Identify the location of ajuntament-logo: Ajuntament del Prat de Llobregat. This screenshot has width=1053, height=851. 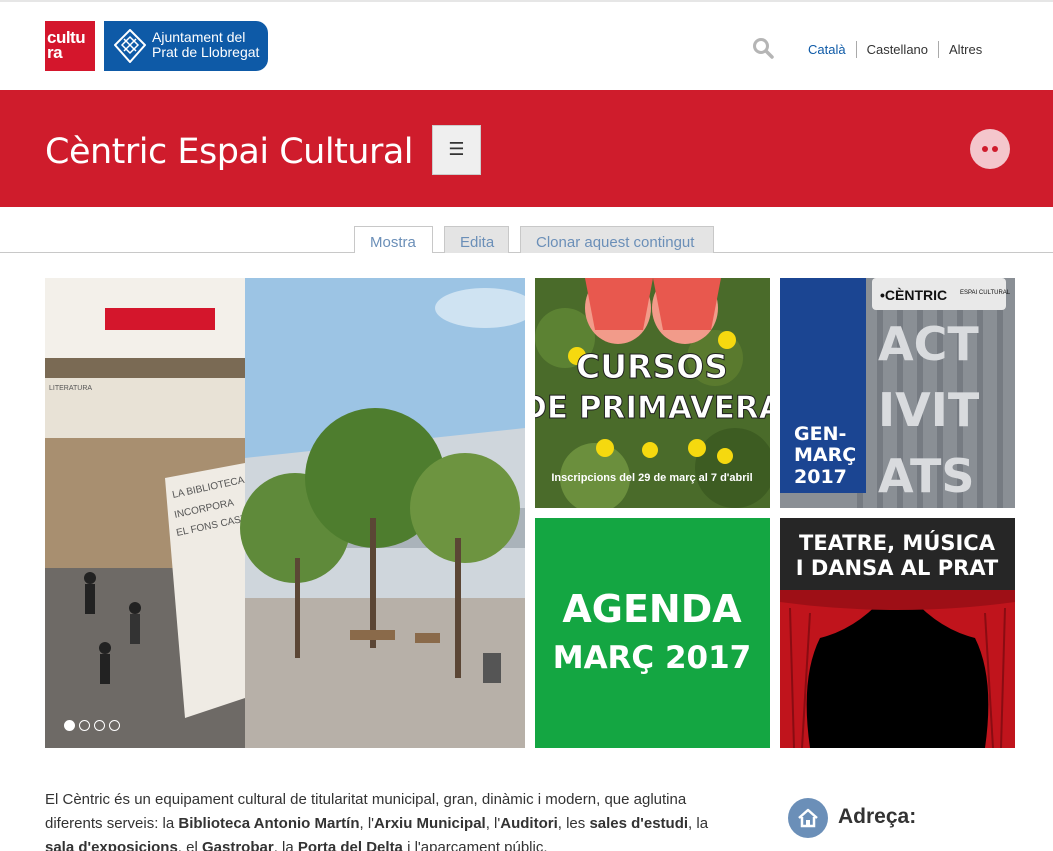
(186, 46).